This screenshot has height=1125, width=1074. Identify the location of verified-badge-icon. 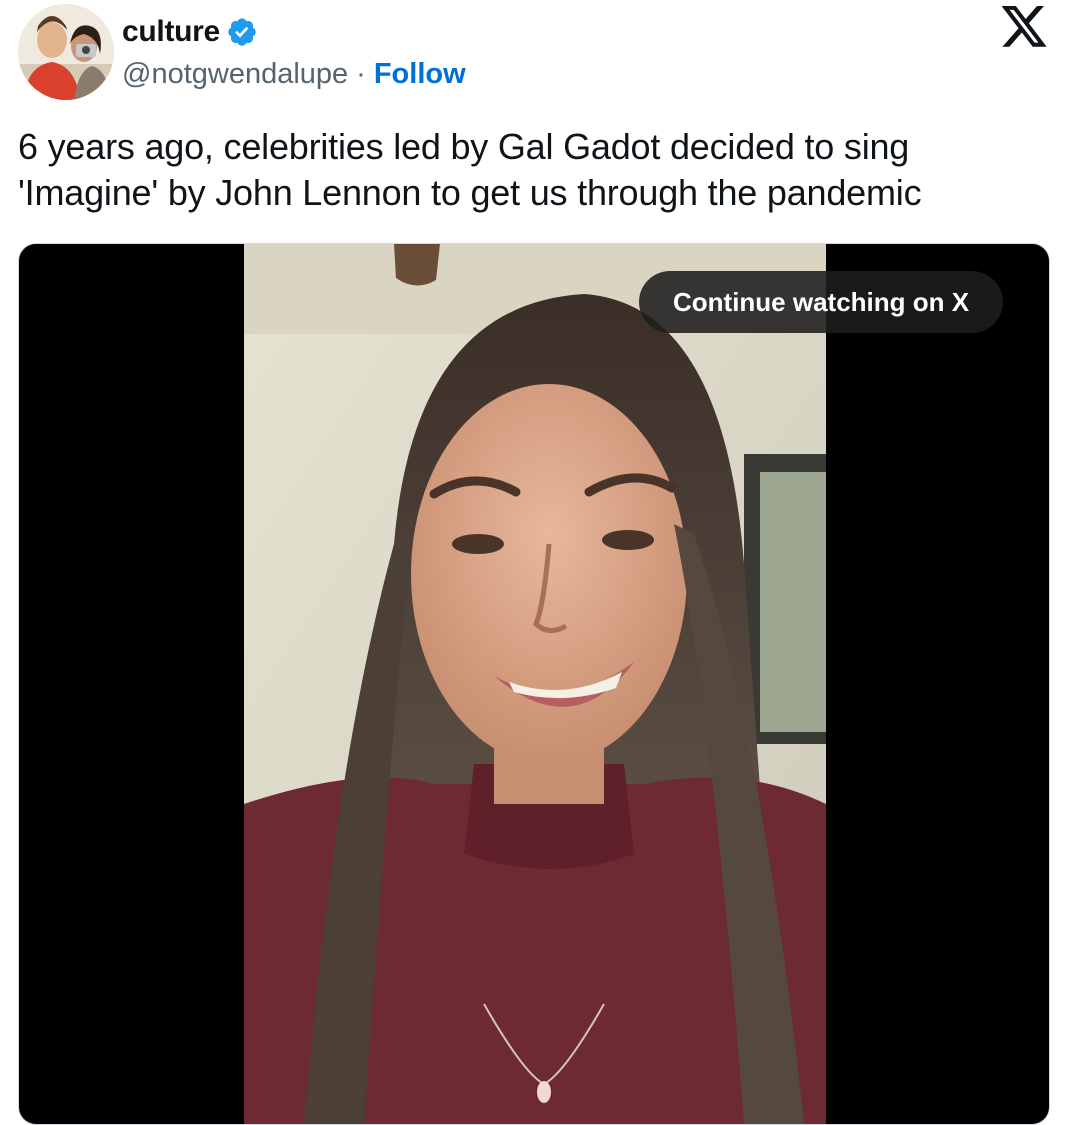
(242, 32).